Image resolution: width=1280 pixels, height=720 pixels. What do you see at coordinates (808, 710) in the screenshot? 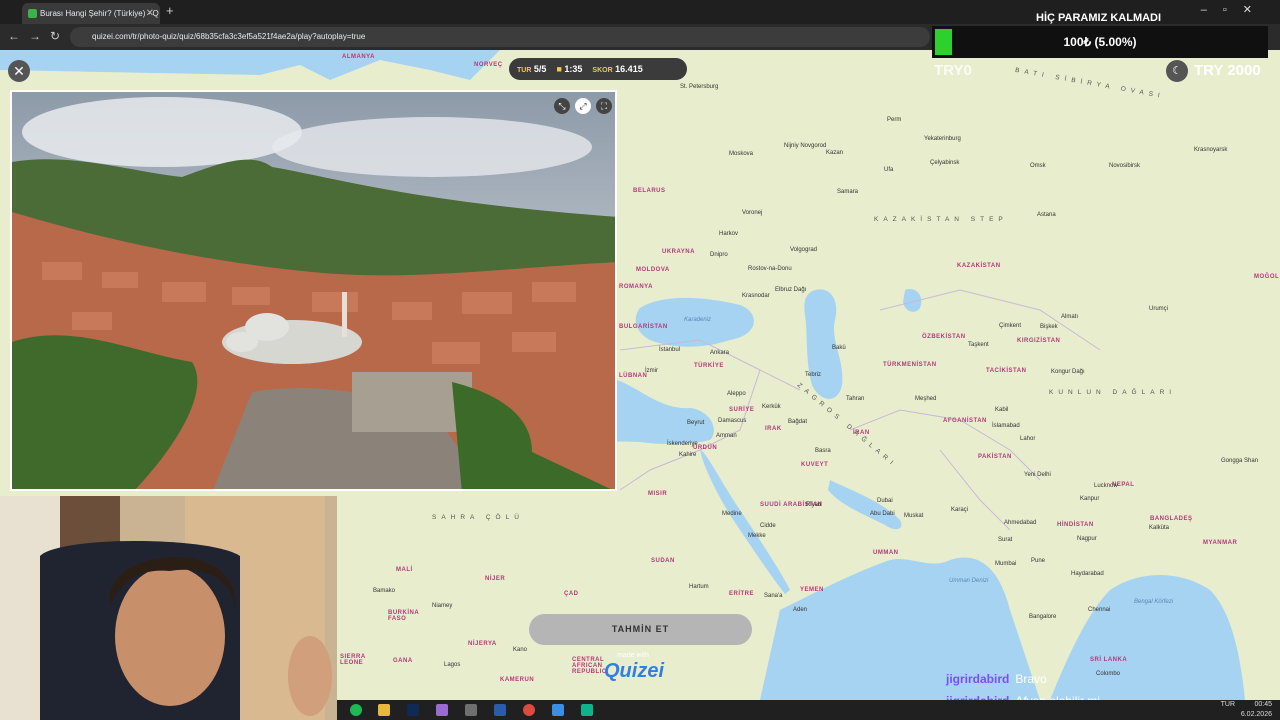
I see `windows-taskbar: TUR 00:45 6.02.2026` at bounding box center [808, 710].